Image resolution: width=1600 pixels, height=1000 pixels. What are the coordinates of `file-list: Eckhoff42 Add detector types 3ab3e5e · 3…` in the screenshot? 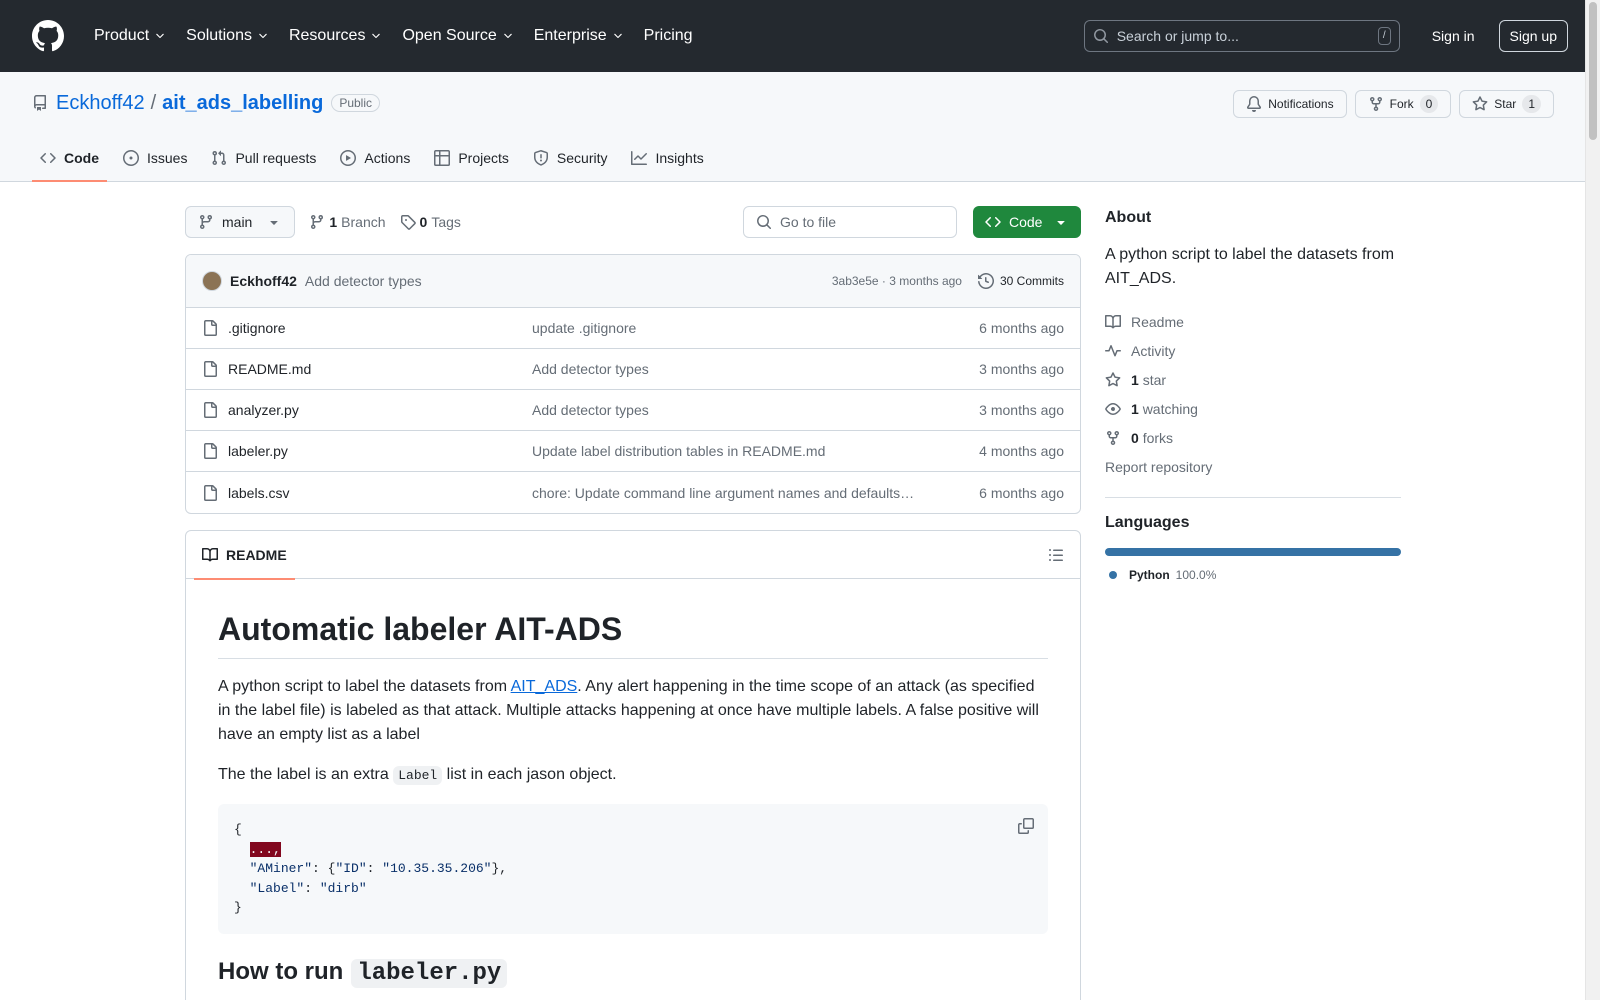 It's located at (633, 384).